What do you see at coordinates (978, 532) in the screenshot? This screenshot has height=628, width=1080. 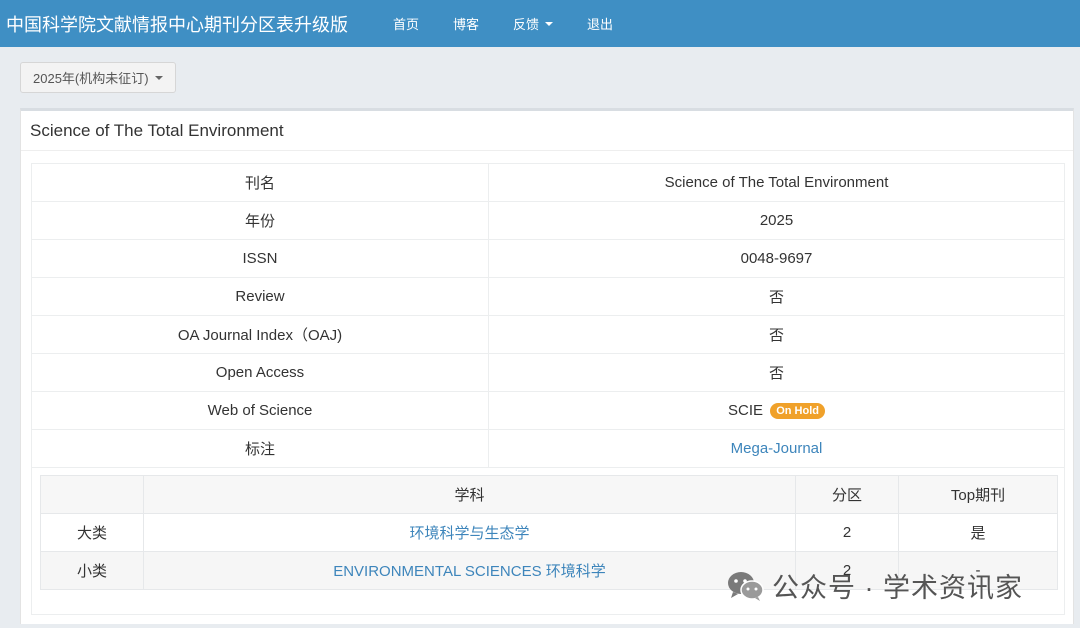 I see `category-top: 是` at bounding box center [978, 532].